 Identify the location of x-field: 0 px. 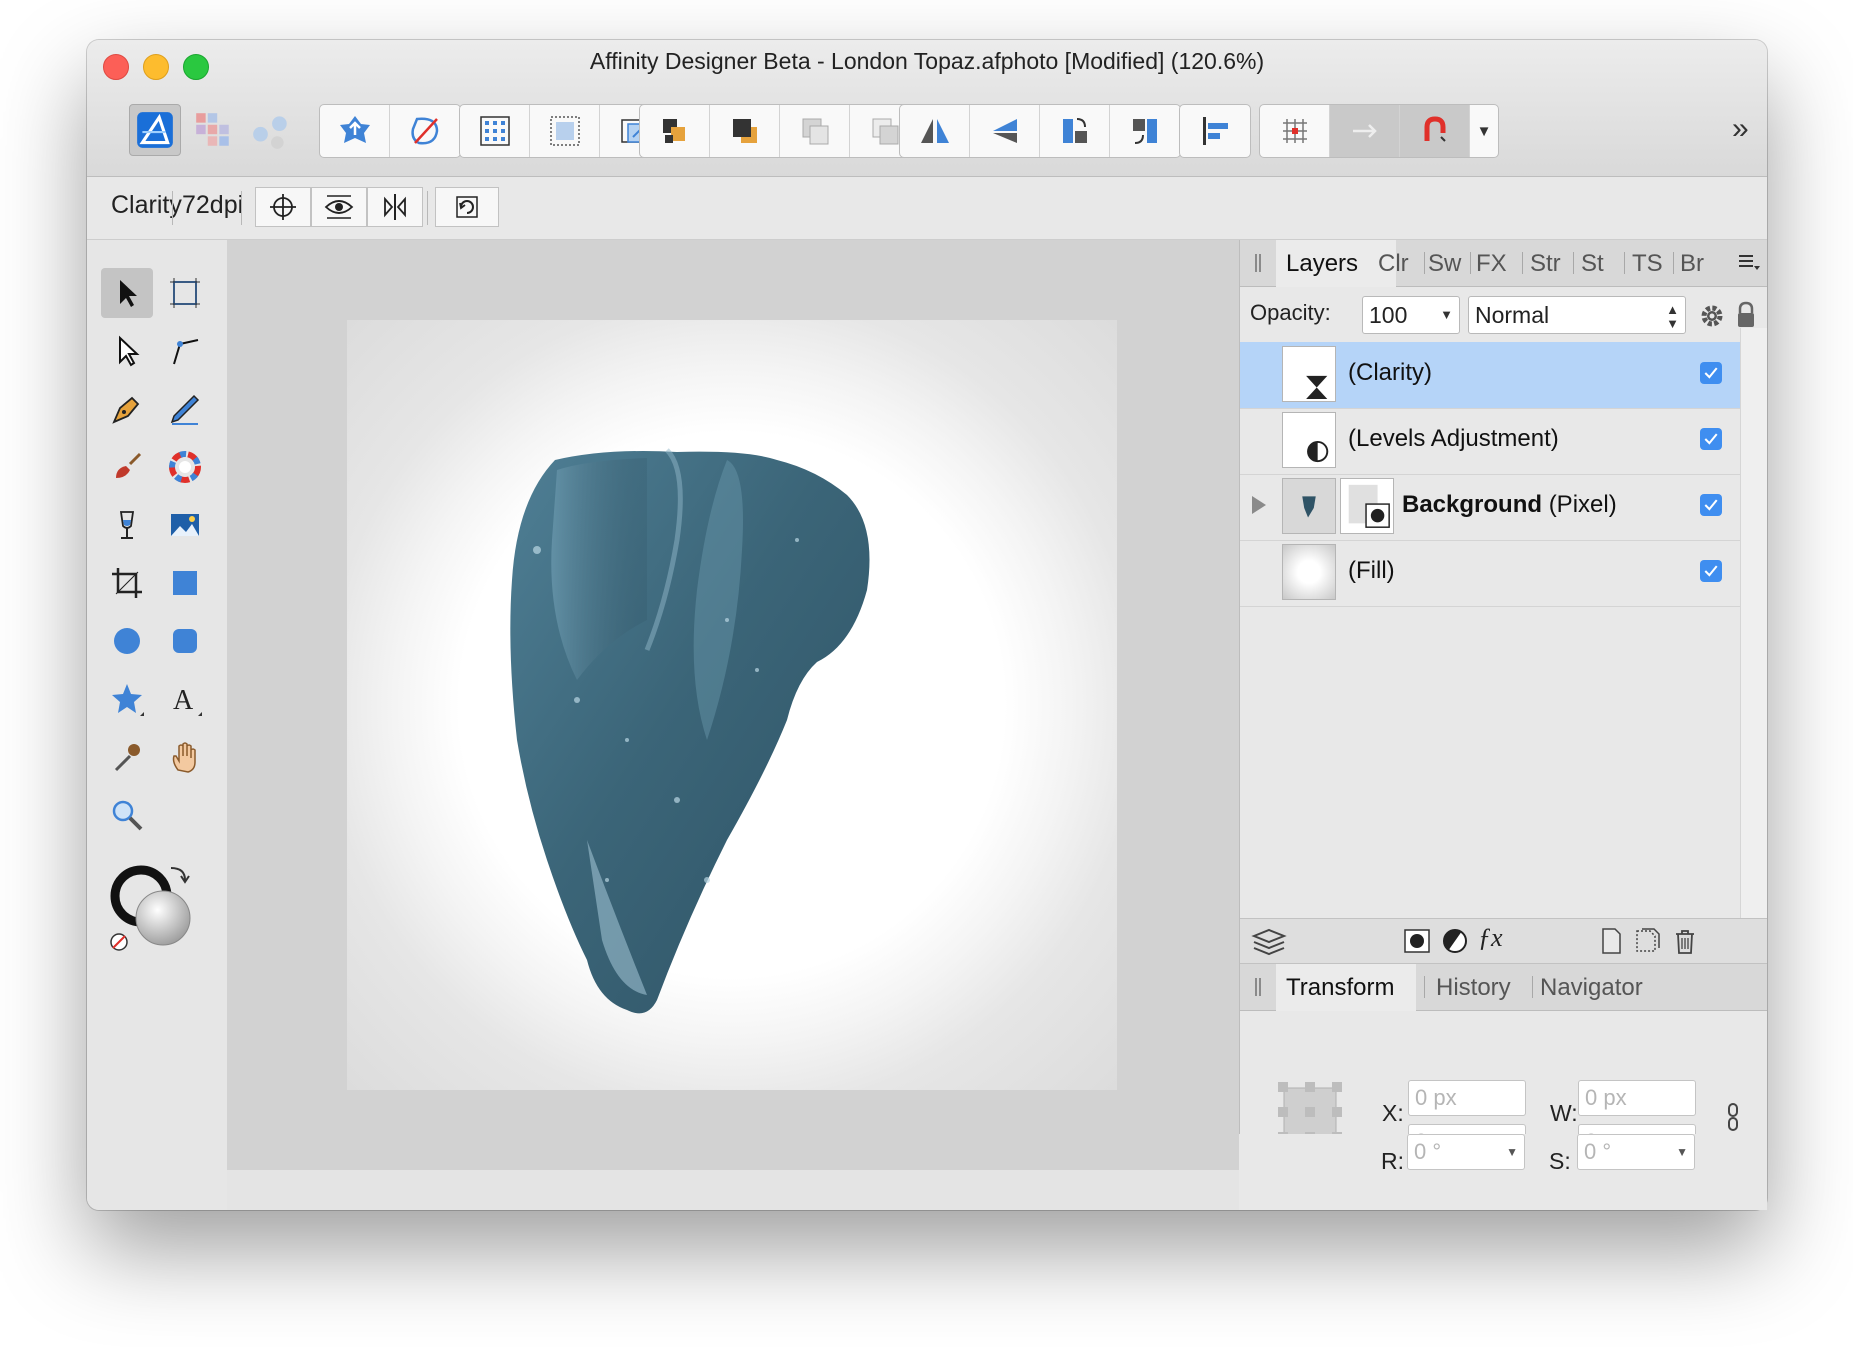
(1467, 1098).